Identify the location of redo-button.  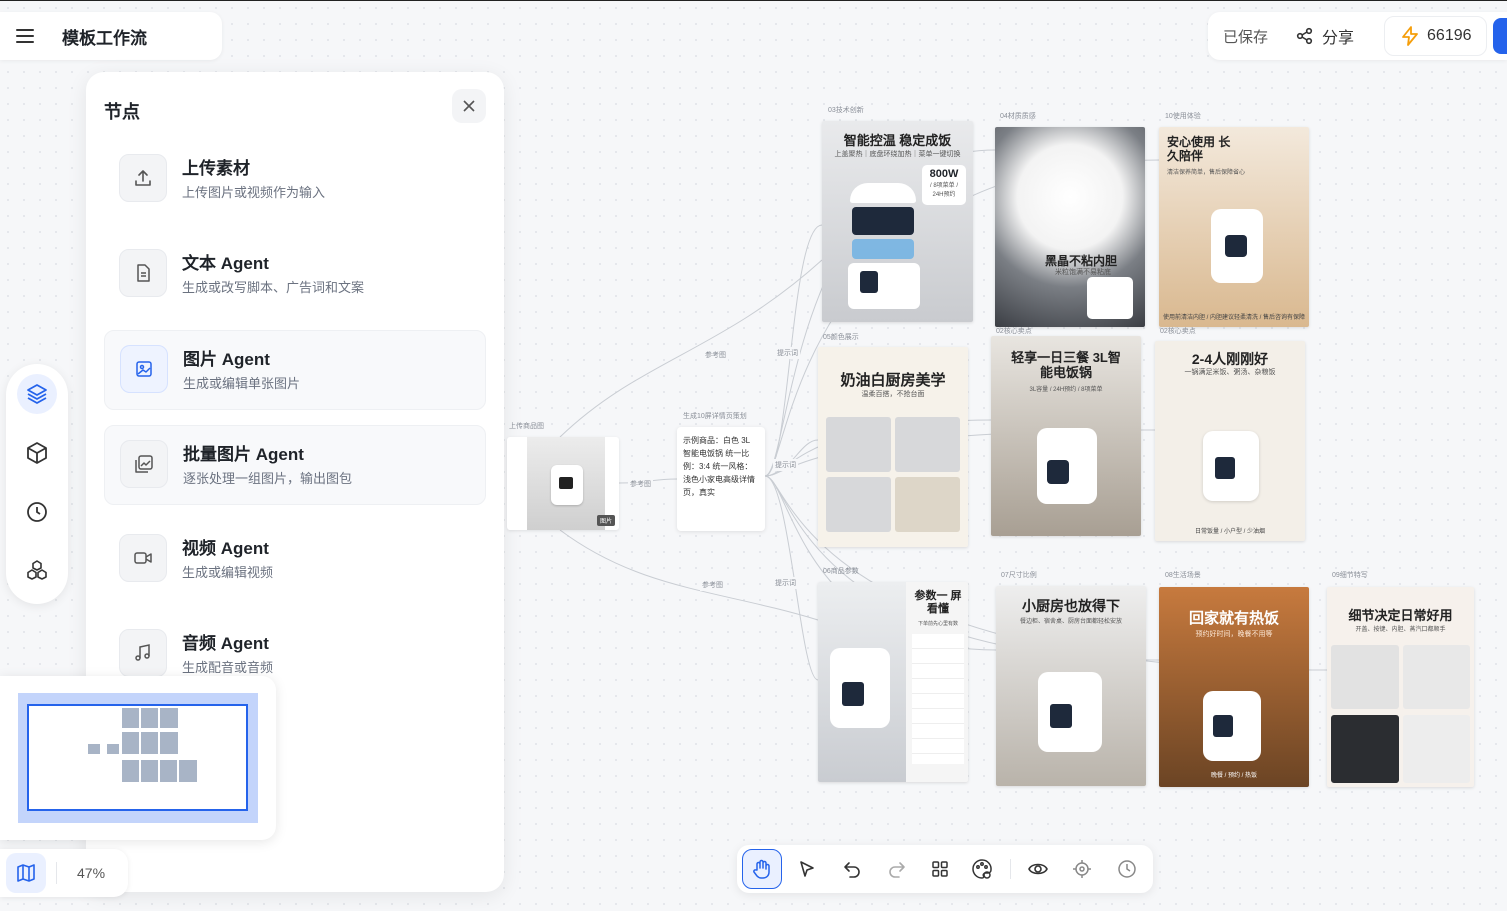
(897, 869).